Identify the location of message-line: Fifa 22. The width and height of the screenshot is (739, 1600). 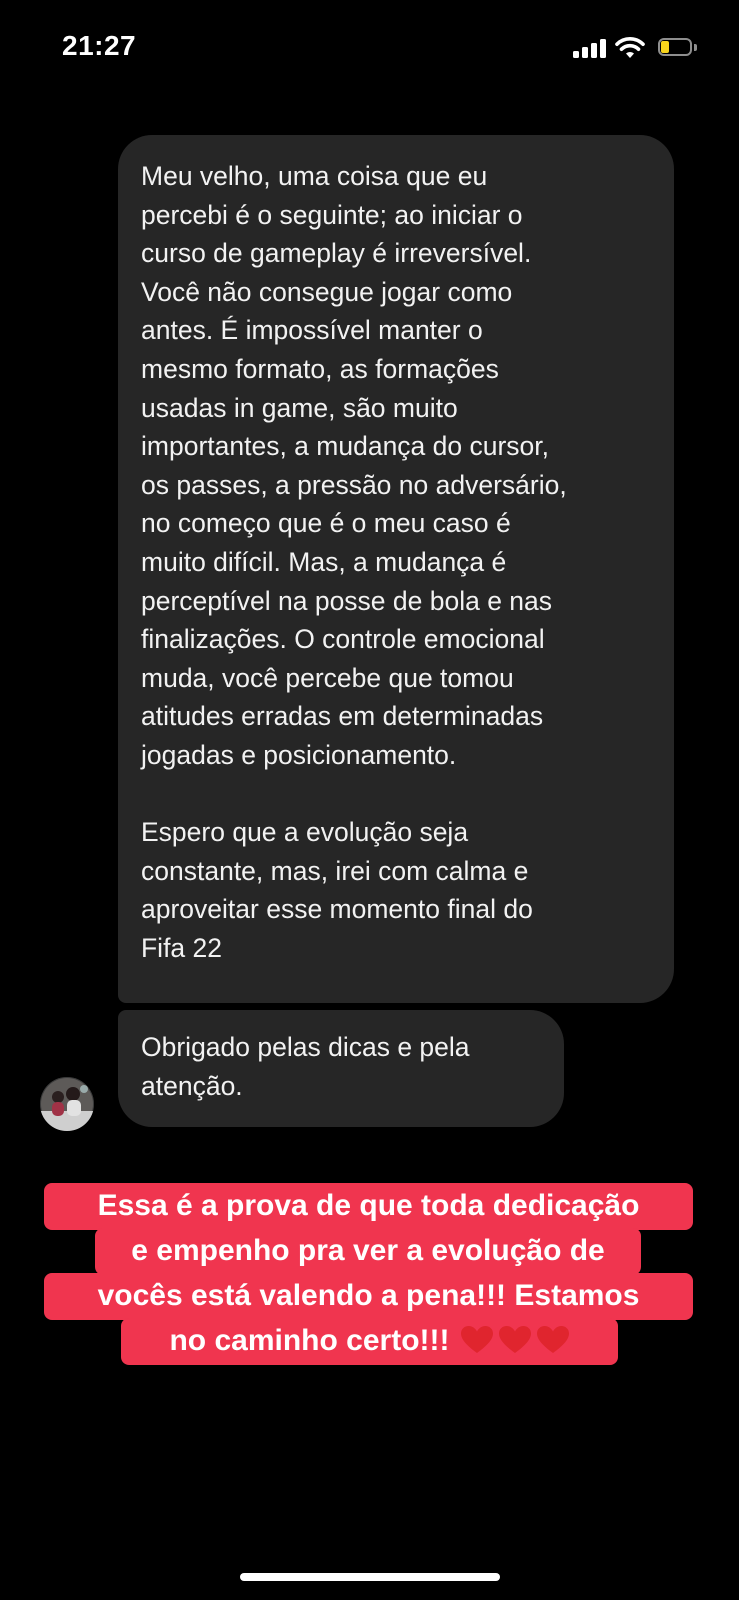
(182, 947).